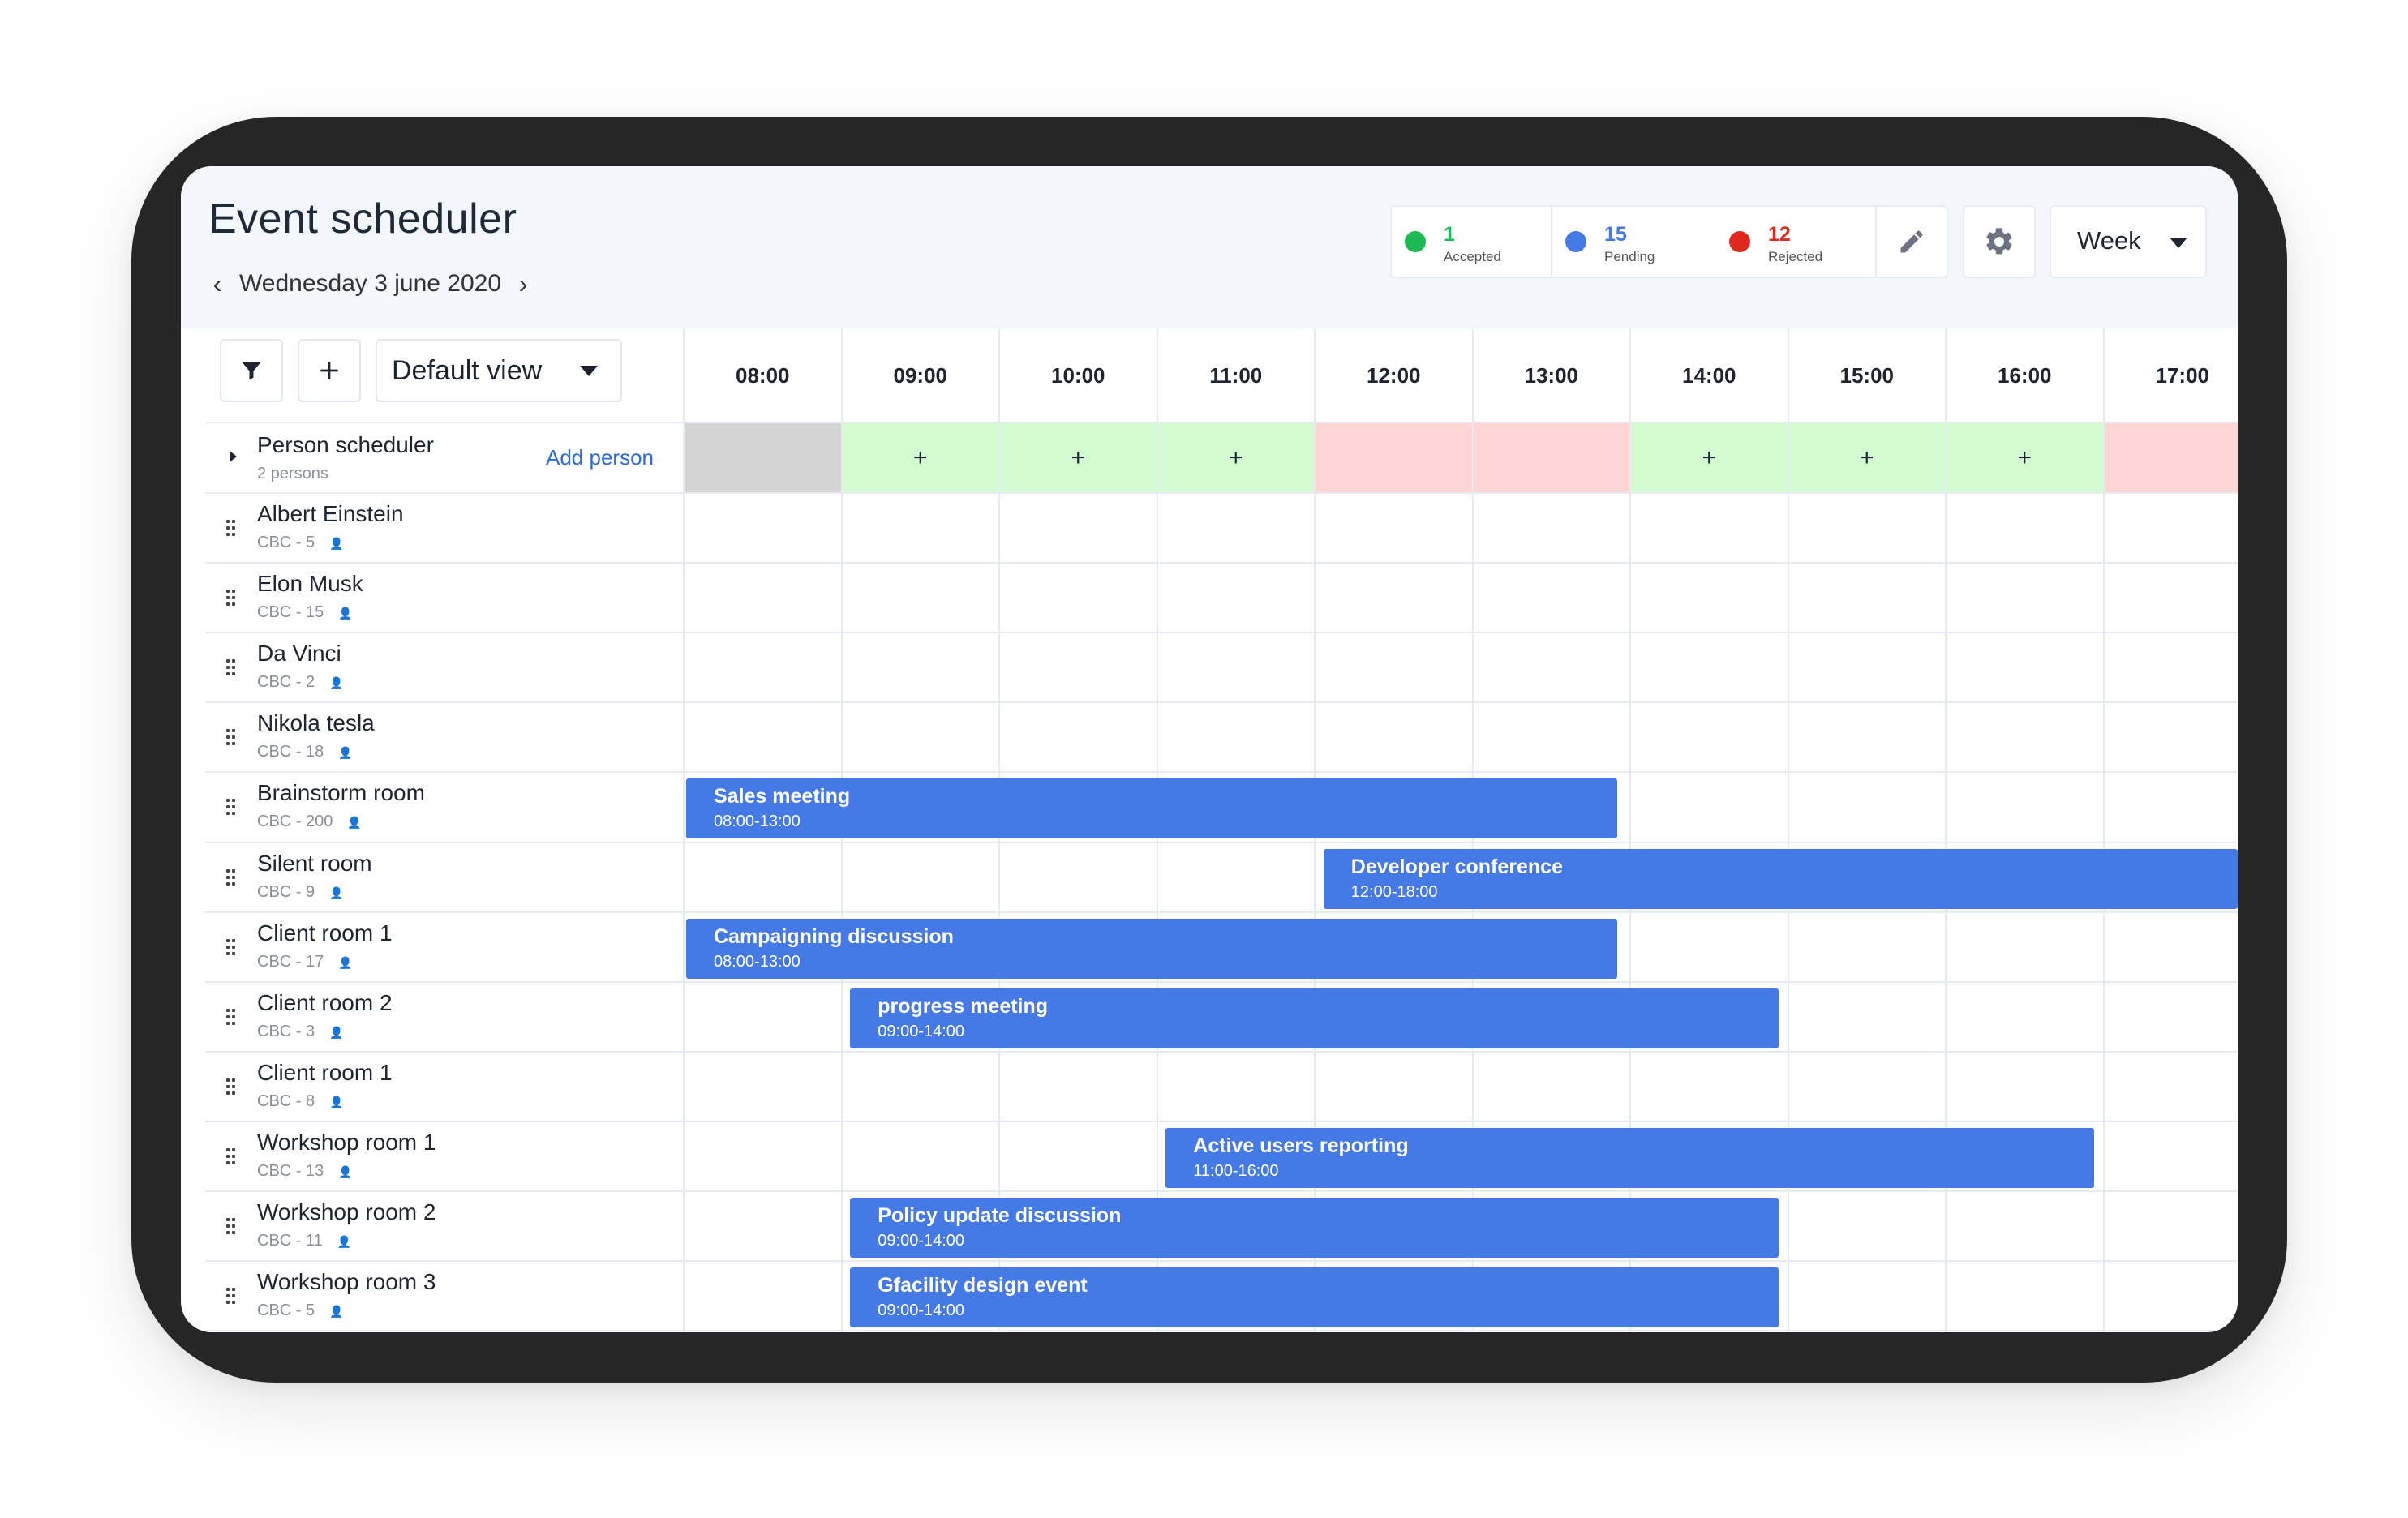  Describe the element at coordinates (295, 822) in the screenshot. I see `resource-code-text: CBC - 200` at that location.